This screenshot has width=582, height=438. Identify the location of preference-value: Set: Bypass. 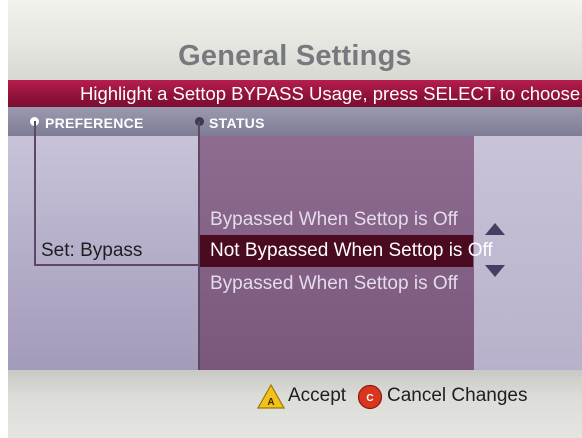
(91, 251).